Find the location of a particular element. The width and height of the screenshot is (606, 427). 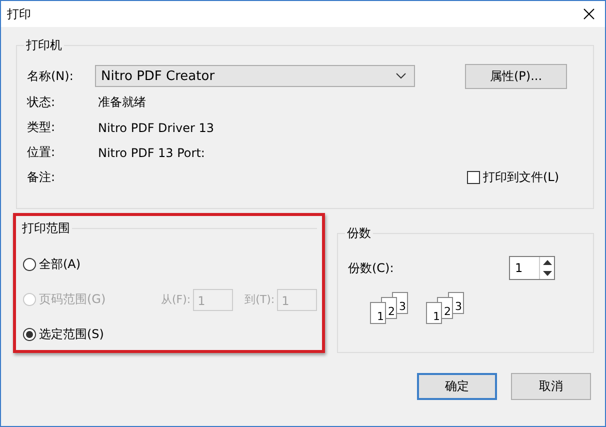

print-to-file-checkbox: 打印到文件(L) is located at coordinates (513, 177).